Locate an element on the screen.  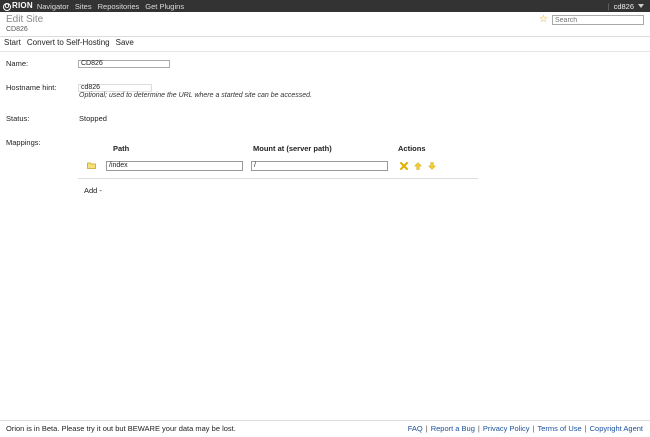
name-label: Name: is located at coordinates (17, 63).